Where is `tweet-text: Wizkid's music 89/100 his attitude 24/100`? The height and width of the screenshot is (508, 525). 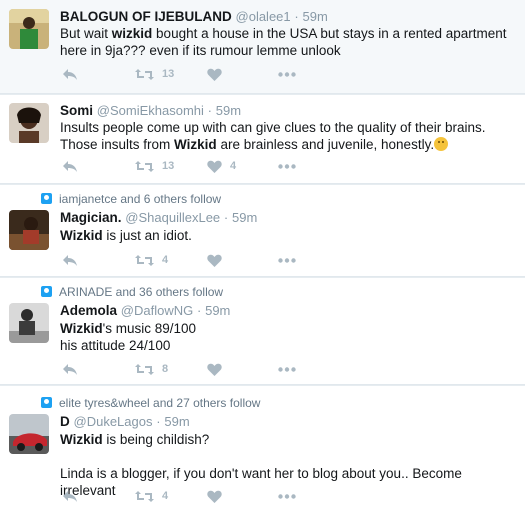 tweet-text: Wizkid's music 89/100 his attitude 24/100 is located at coordinates (128, 337).